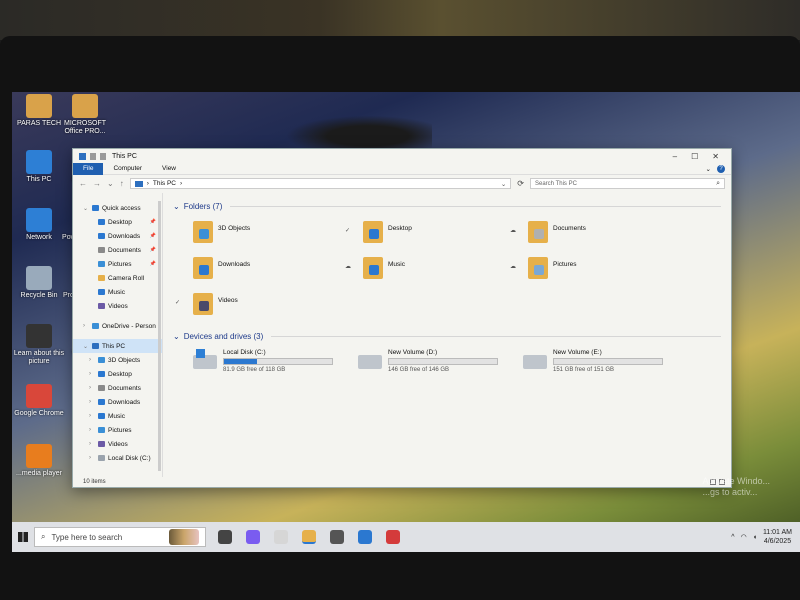 The height and width of the screenshot is (600, 800). What do you see at coordinates (320, 183) in the screenshot?
I see `address-bar: › This PC › ⌄` at bounding box center [320, 183].